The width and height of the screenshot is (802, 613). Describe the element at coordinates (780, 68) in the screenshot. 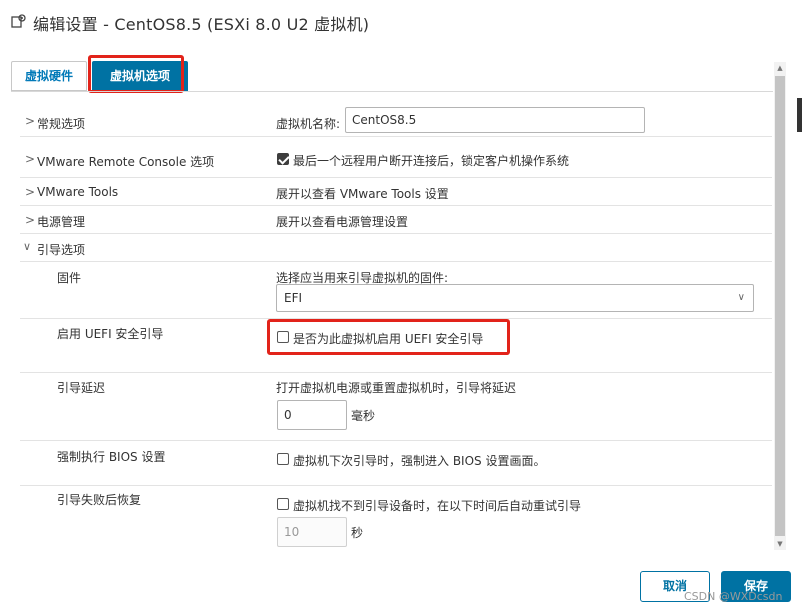

I see `scroll-up-icon: ▲` at that location.